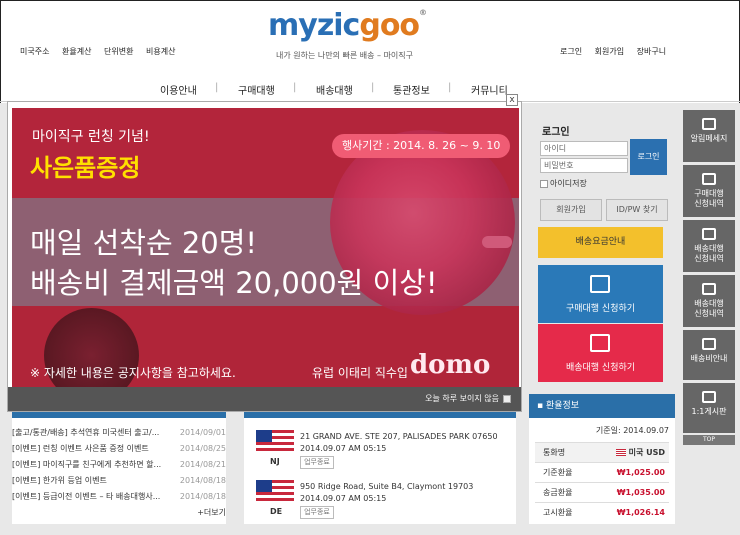 The height and width of the screenshot is (535, 740). Describe the element at coordinates (600, 242) in the screenshot. I see `shipping-fee-button: 배송요금안내` at that location.